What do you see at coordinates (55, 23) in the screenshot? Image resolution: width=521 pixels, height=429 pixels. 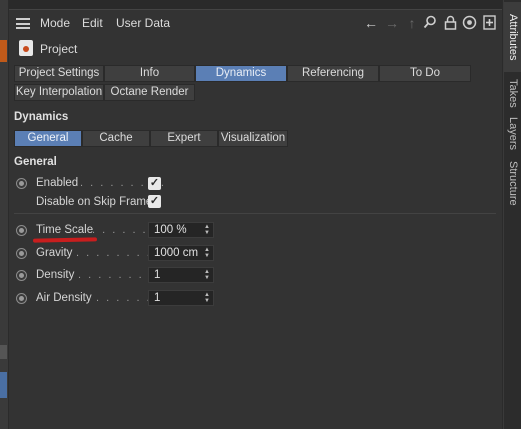 I see `menu-mode: Mode` at bounding box center [55, 23].